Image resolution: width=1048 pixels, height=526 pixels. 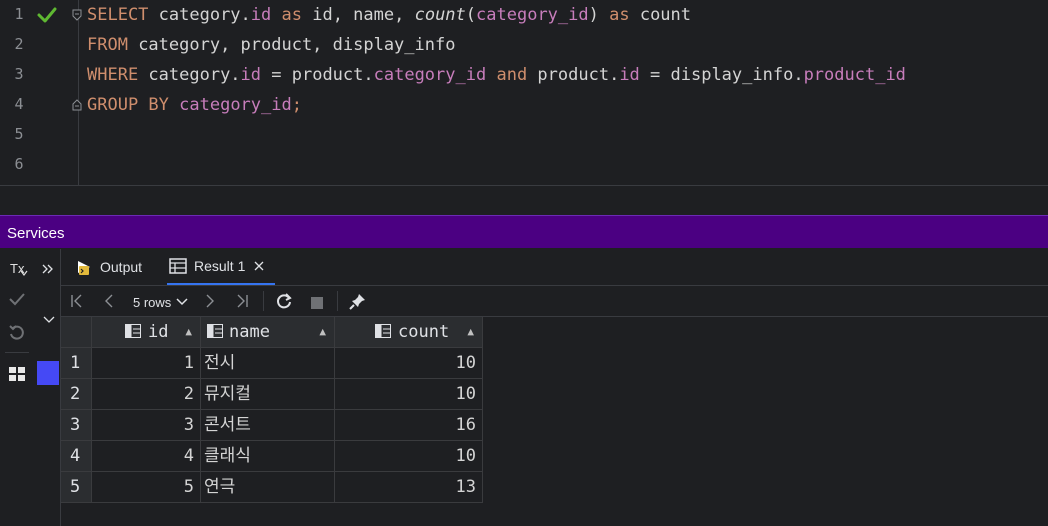 What do you see at coordinates (19, 134) in the screenshot?
I see `line-number: 5` at bounding box center [19, 134].